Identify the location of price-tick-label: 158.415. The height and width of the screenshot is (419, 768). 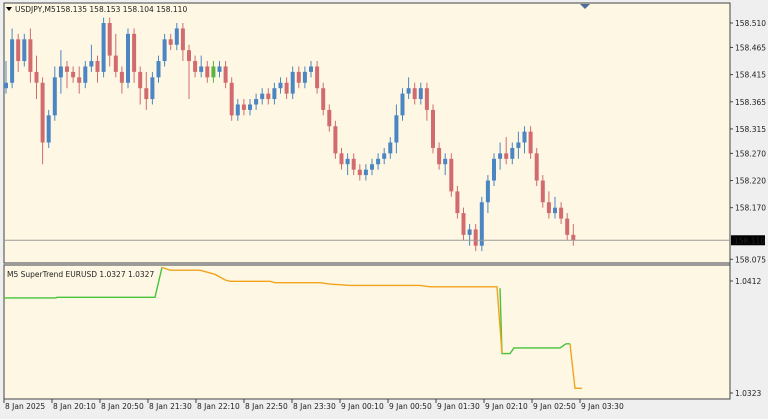
(750, 75).